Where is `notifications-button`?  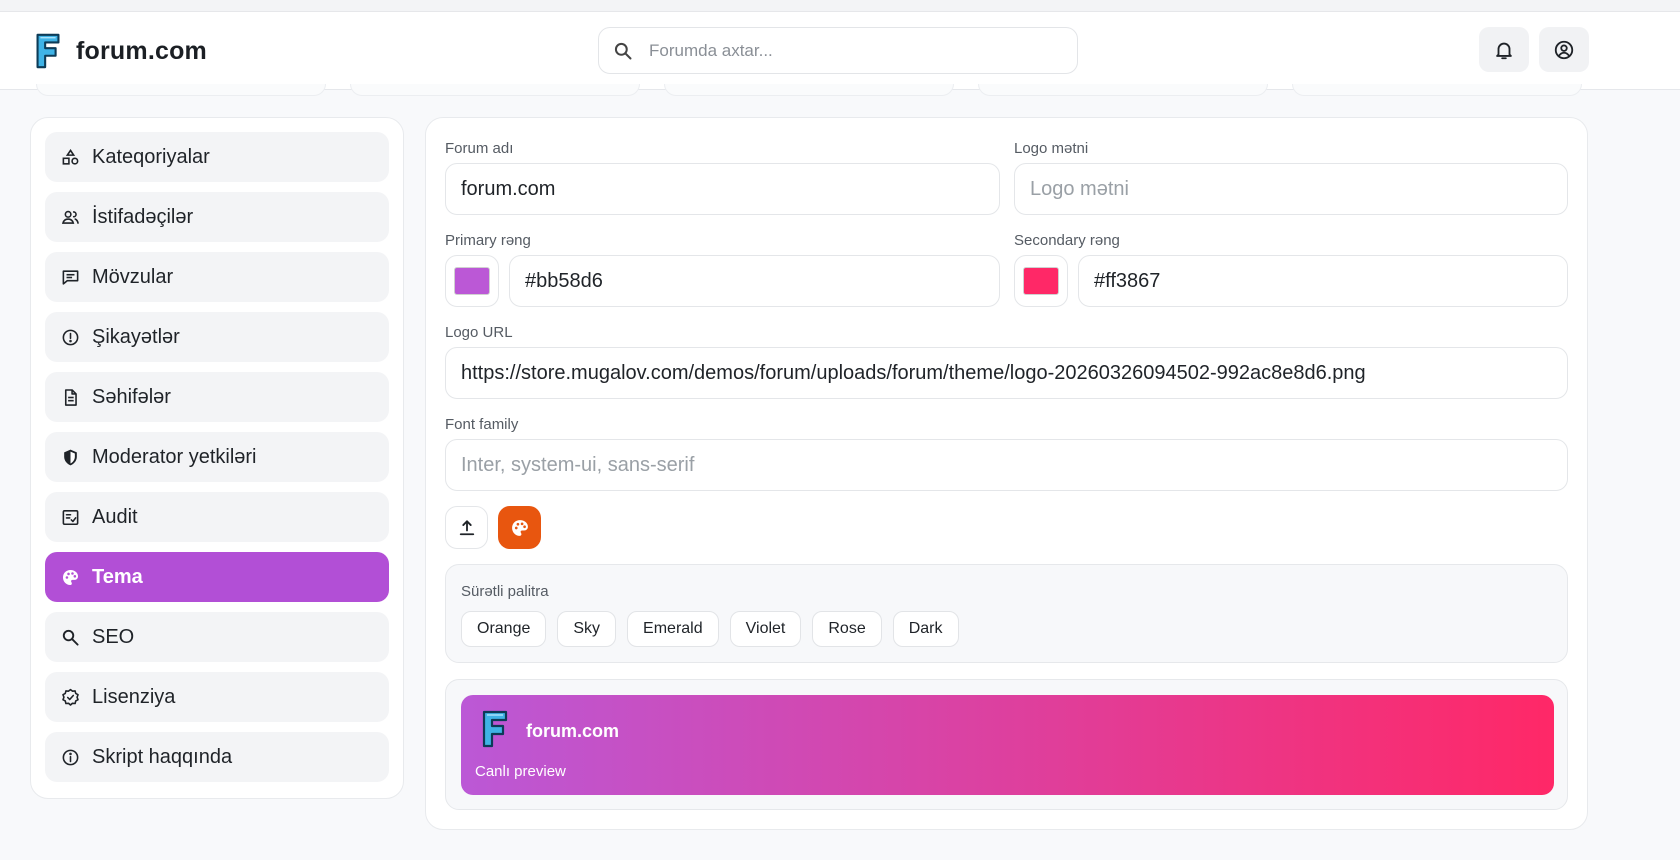 notifications-button is located at coordinates (1504, 49).